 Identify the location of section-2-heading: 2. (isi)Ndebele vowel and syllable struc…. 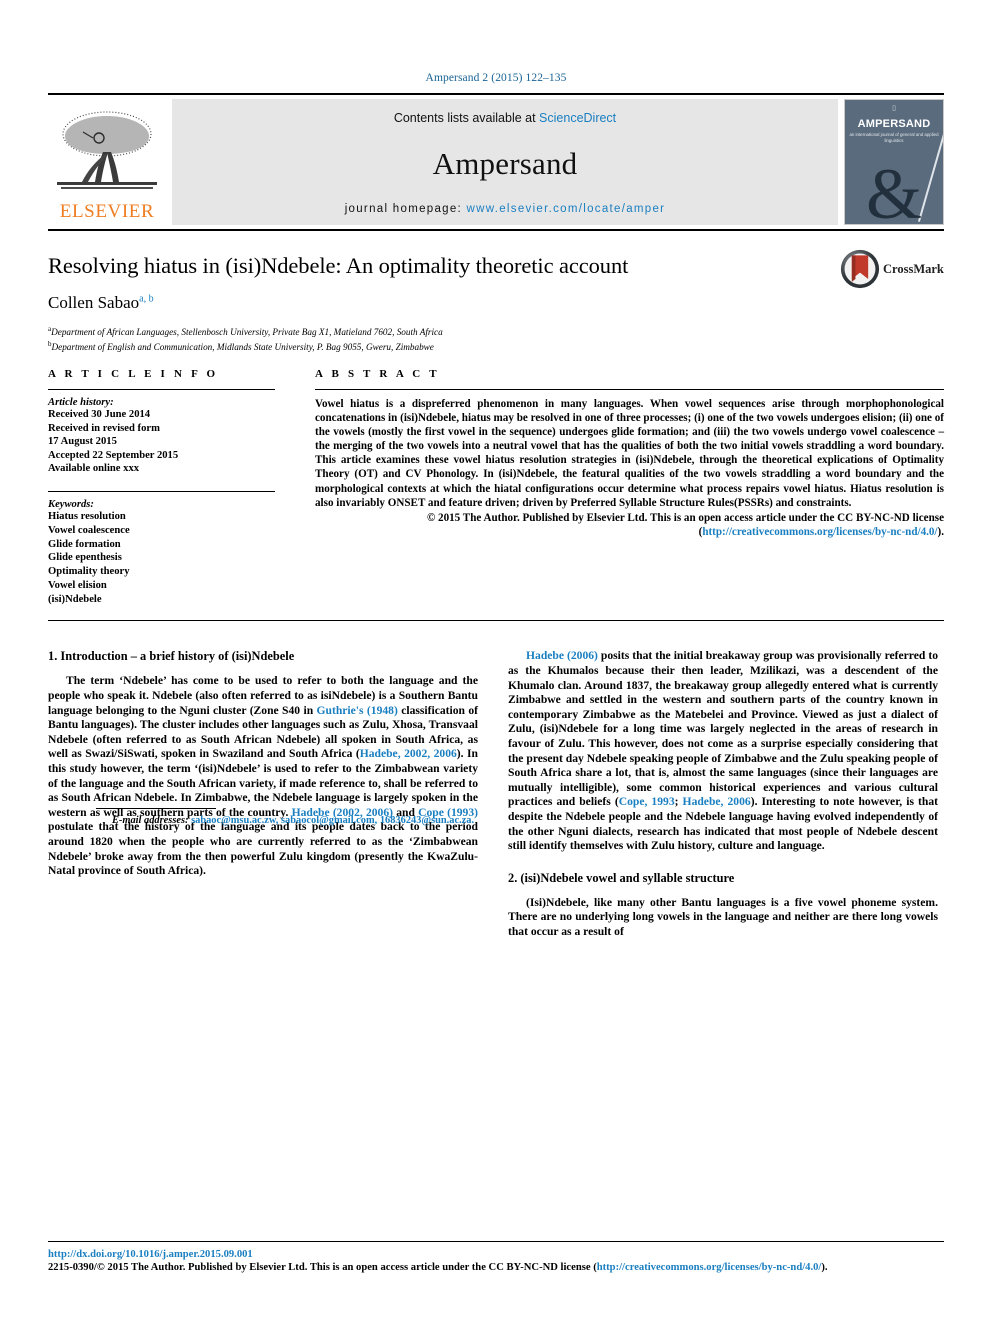
(621, 877).